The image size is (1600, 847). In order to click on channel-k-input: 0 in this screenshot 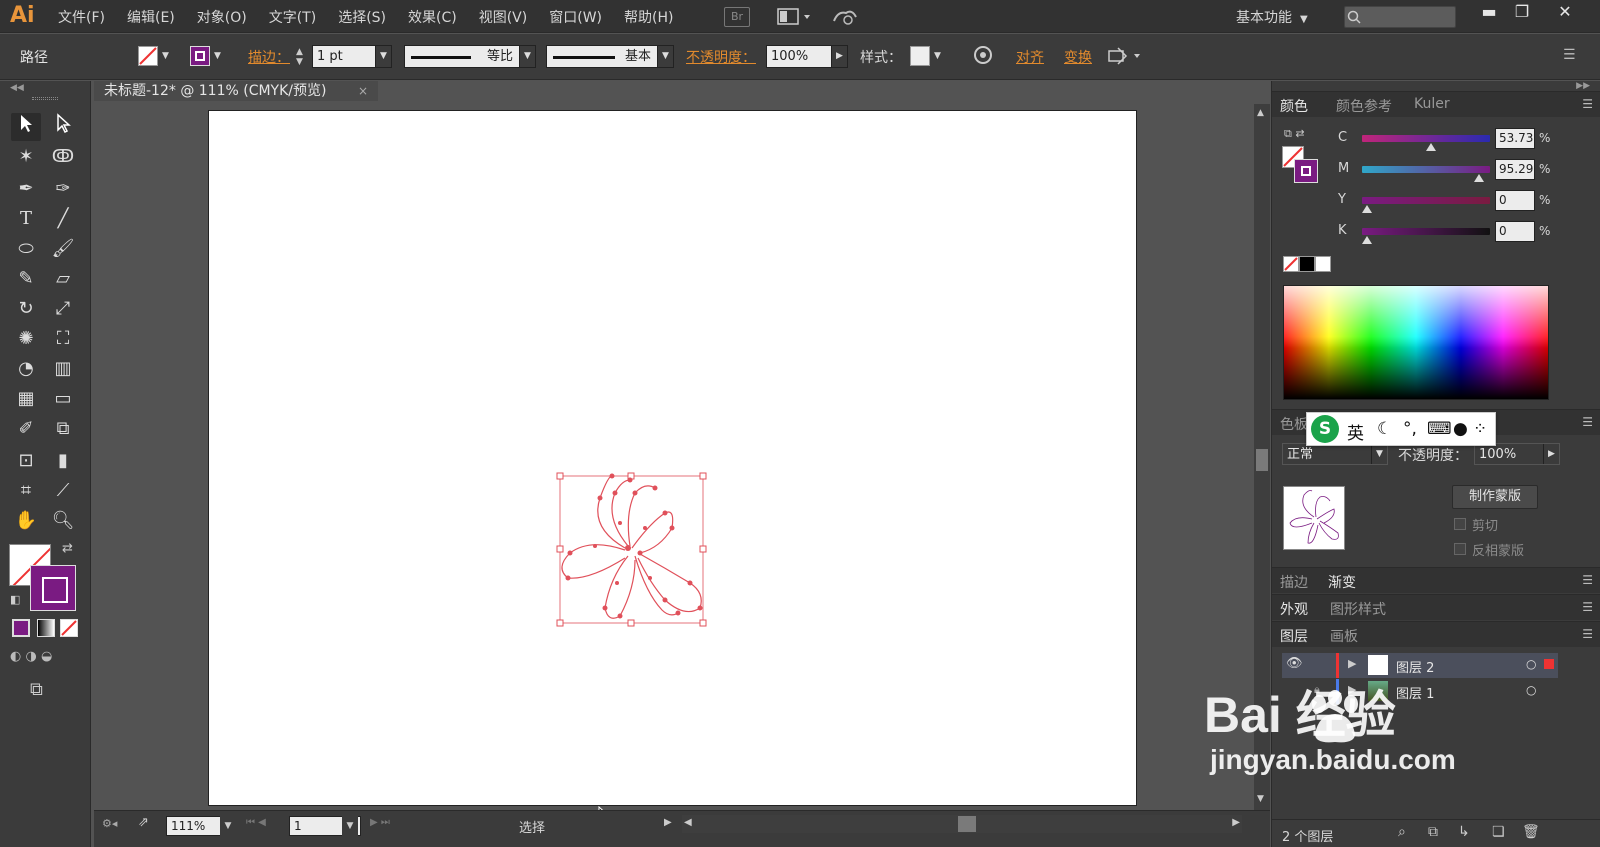, I will do `click(1515, 231)`.